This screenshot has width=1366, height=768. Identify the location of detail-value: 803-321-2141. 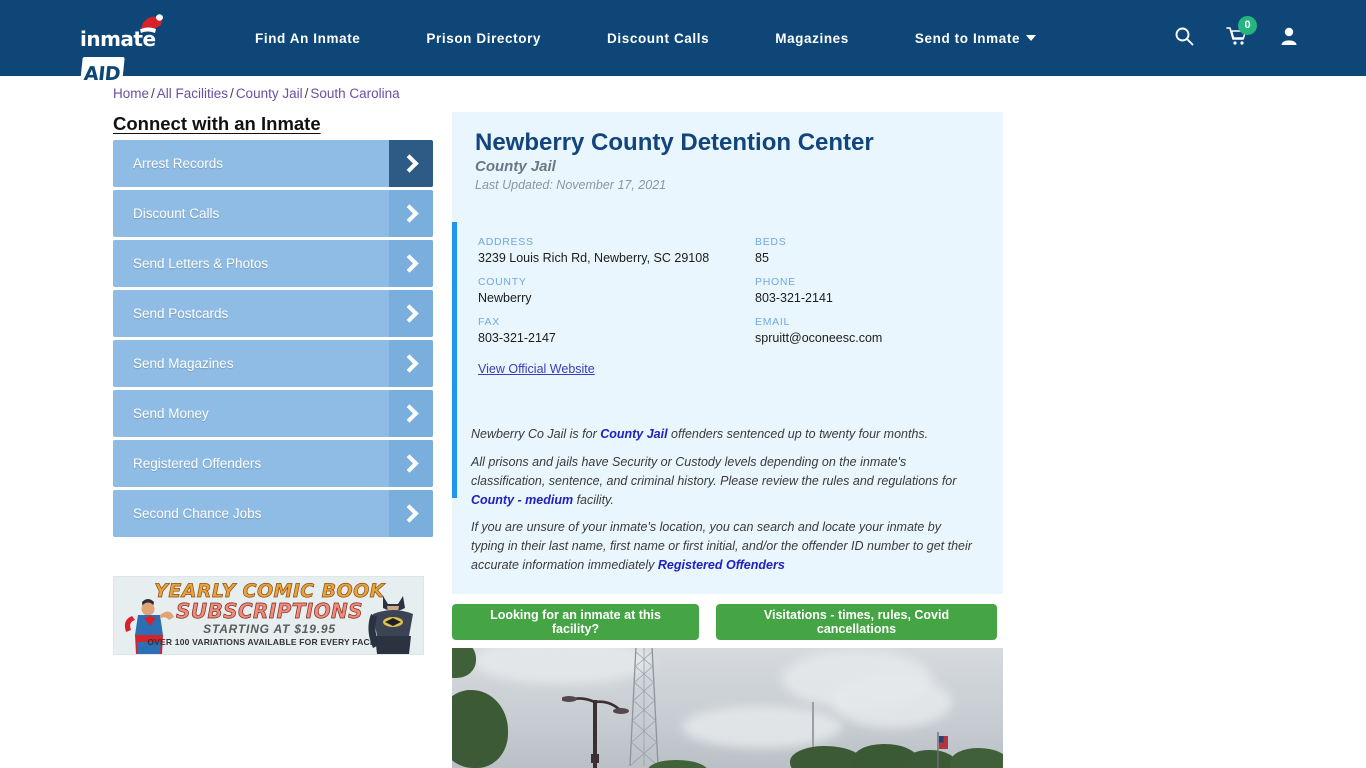
(794, 298).